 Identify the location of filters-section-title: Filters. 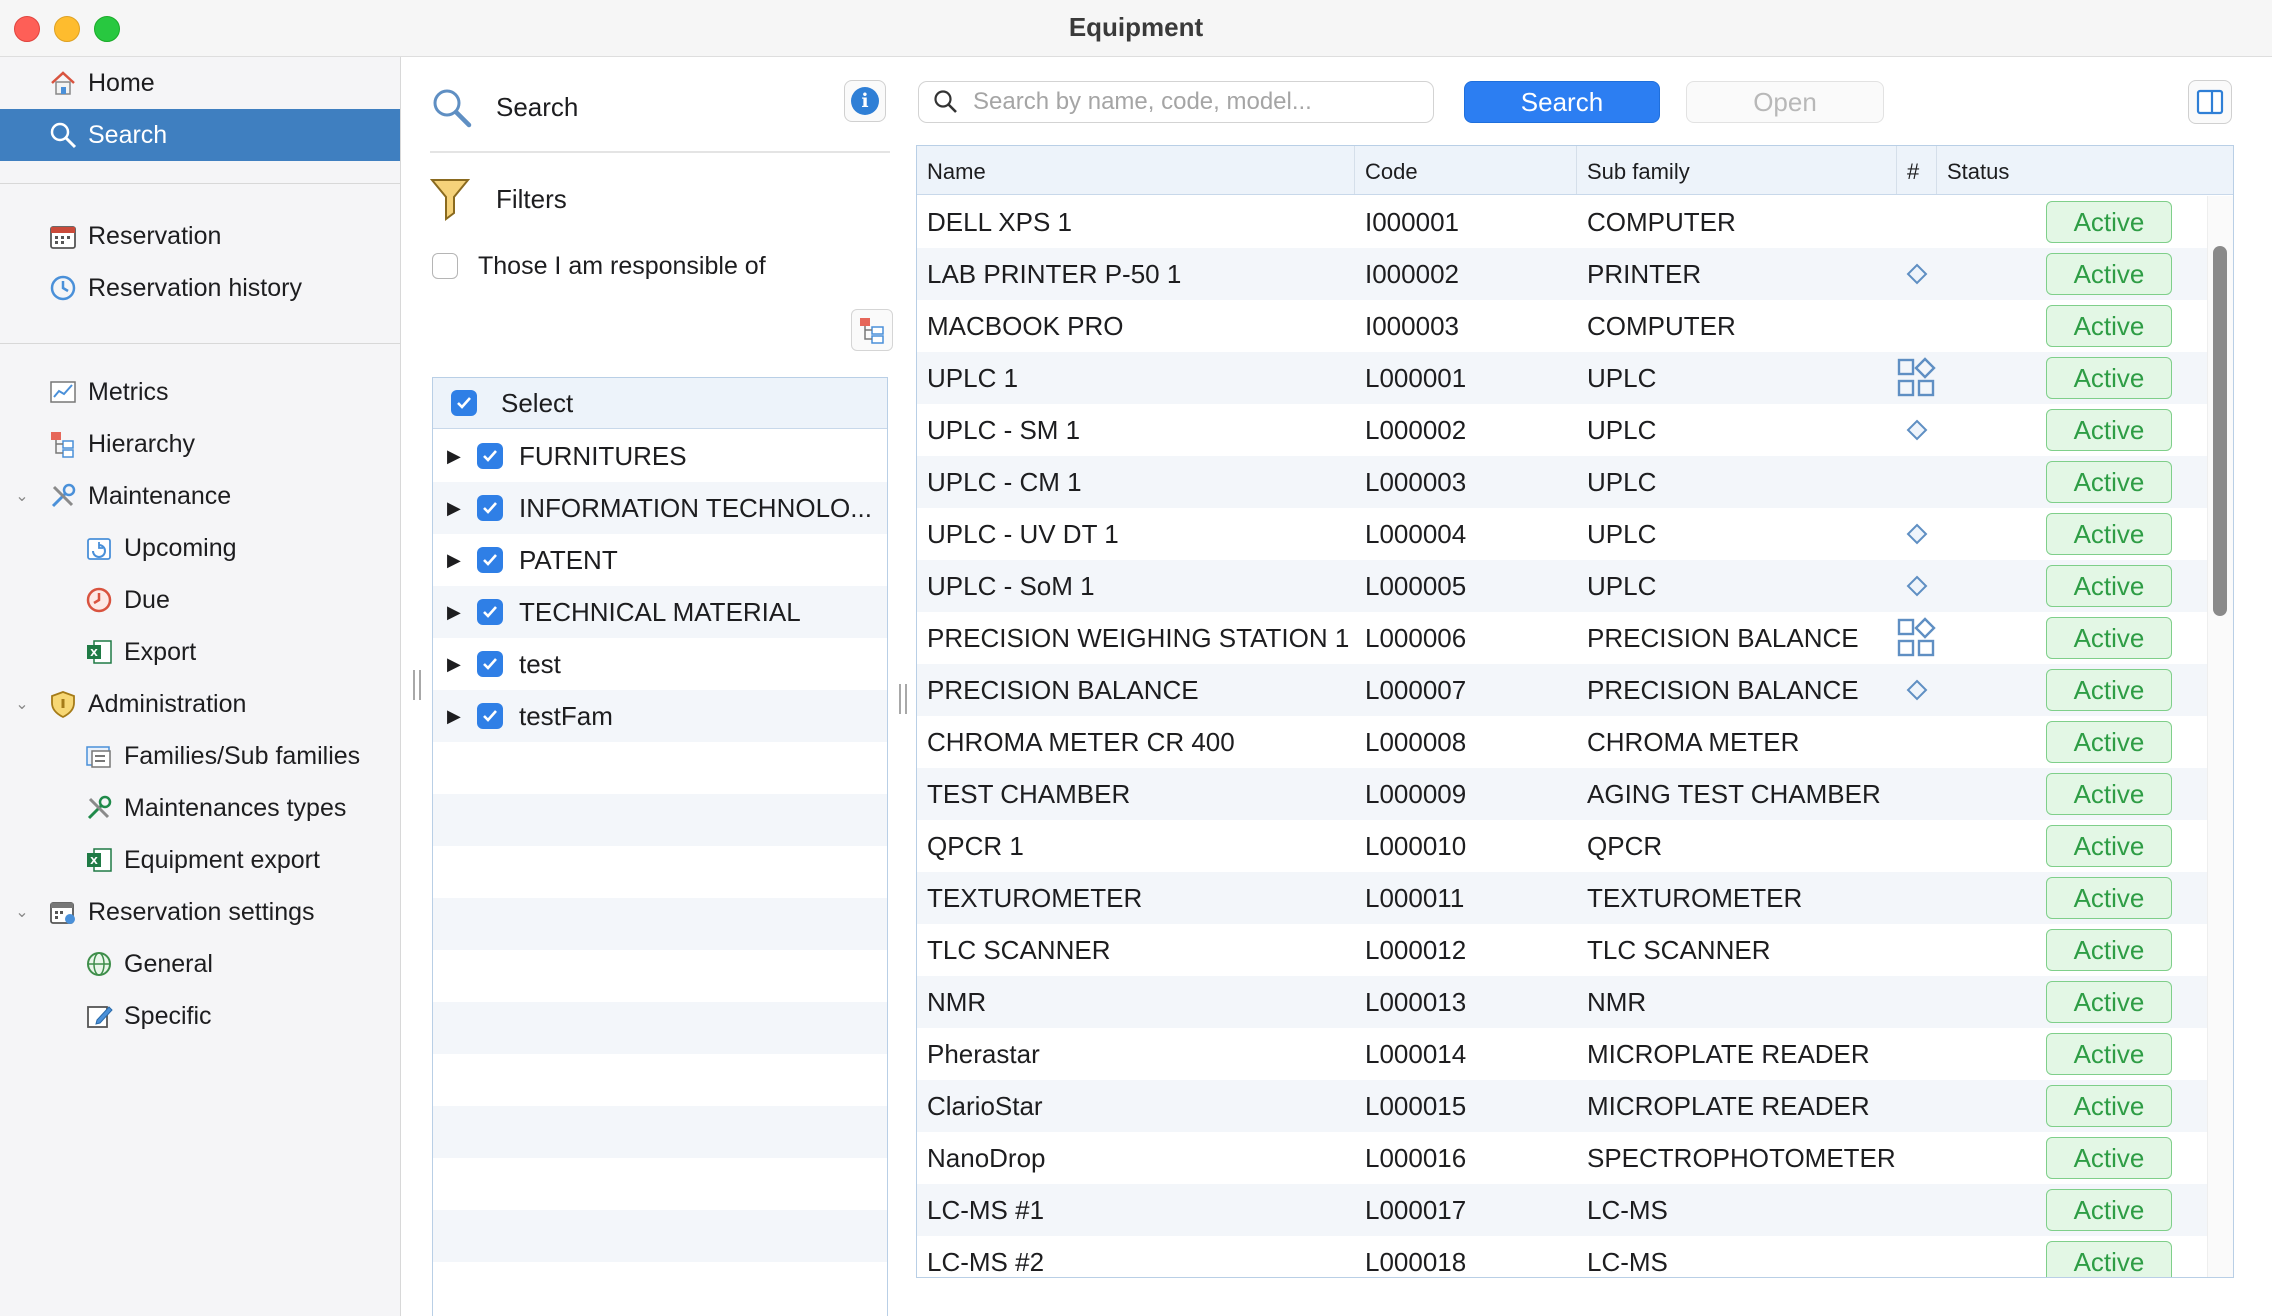
(531, 198).